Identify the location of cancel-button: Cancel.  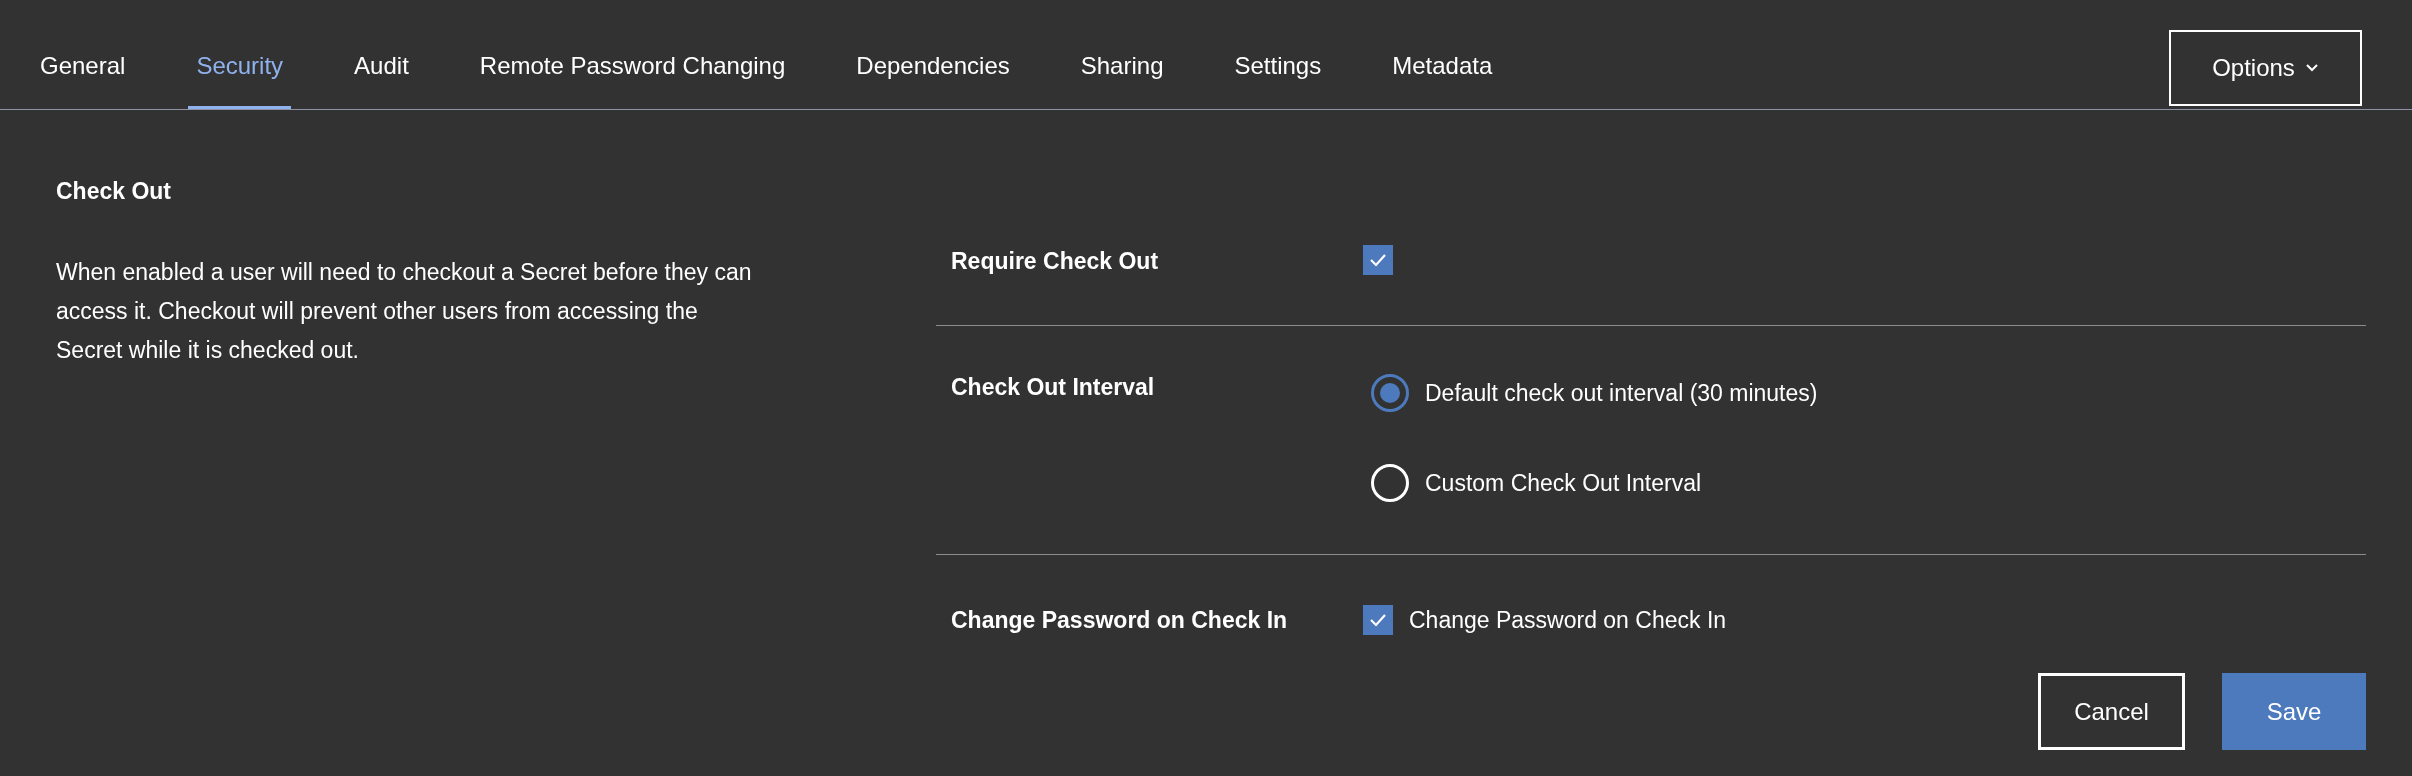
(2111, 711).